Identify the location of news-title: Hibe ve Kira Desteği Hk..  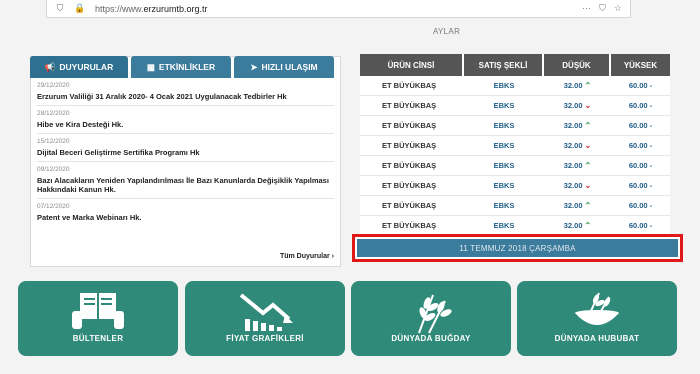
(185, 124).